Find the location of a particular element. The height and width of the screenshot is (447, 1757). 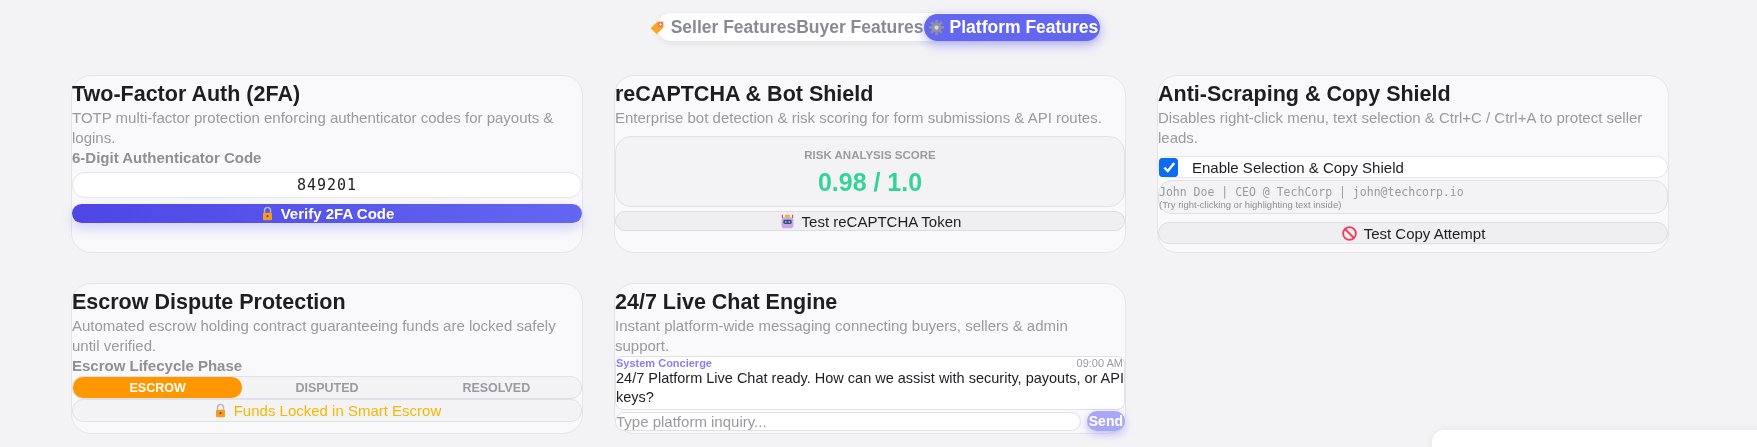

contact-line: John Doe | CEO @ TechCorp | john@techcorp.io is located at coordinates (1312, 191).